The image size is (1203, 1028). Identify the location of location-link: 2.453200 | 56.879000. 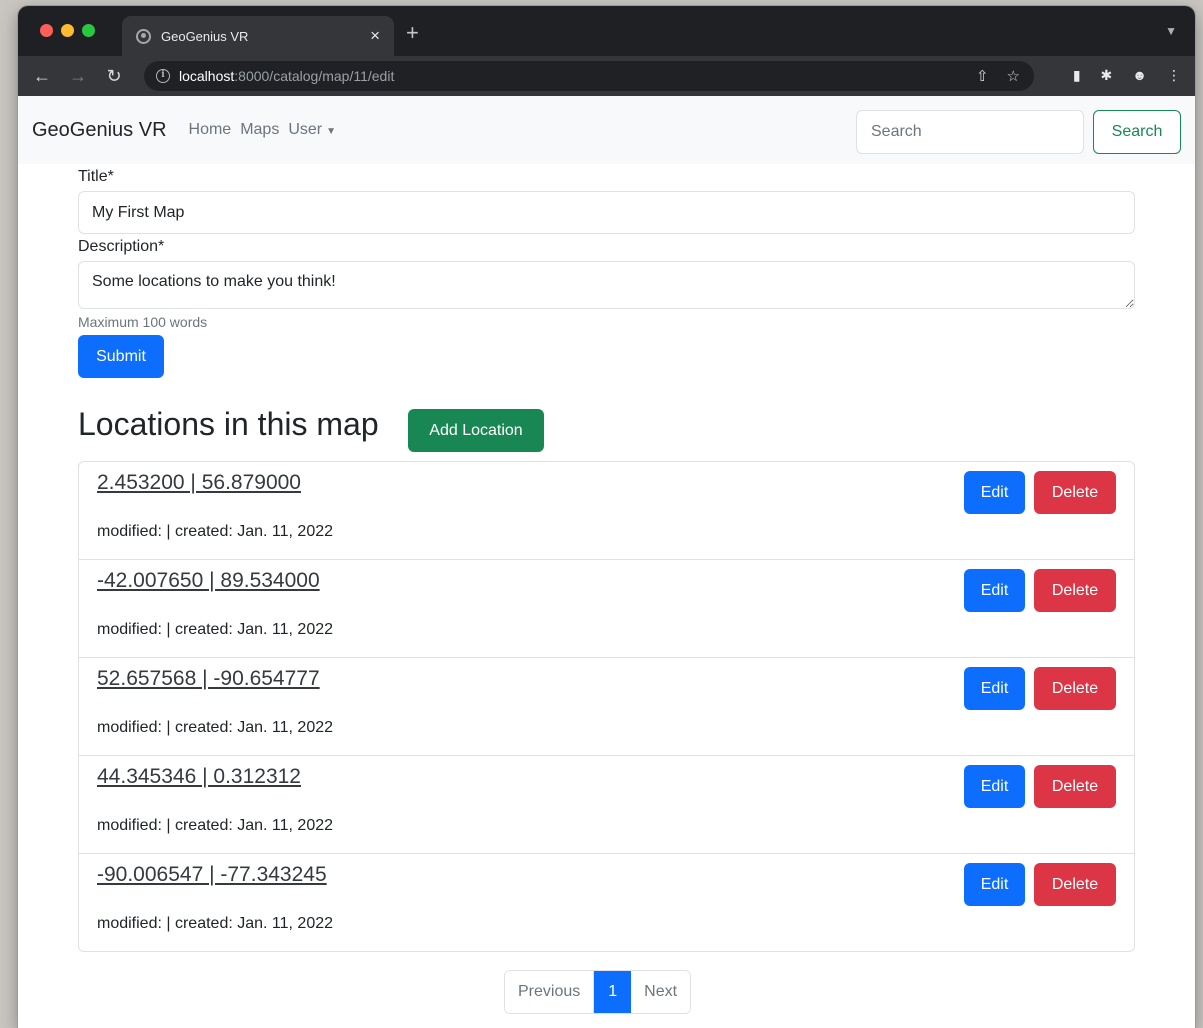
(199, 483).